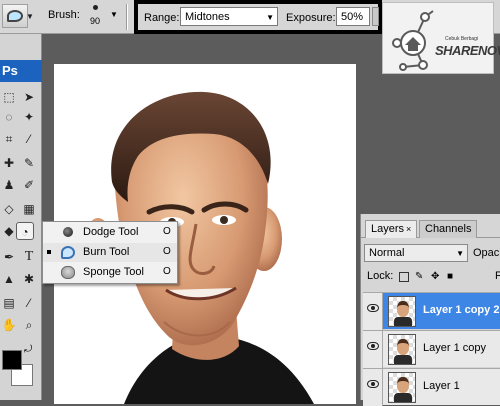  I want to click on toning-tool-flyout: Dodge Tool O Burn Tool O Sponge Tool O, so click(110, 252).